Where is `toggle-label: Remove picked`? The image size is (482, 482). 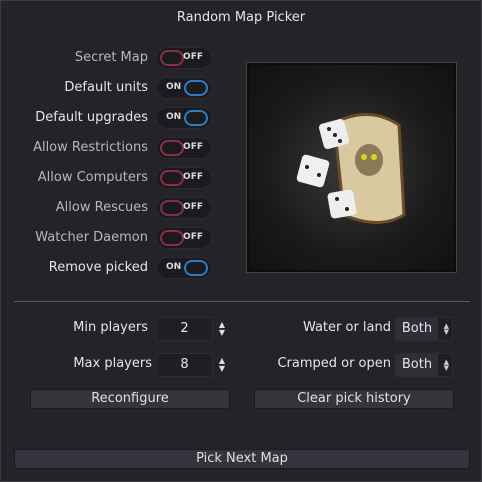 toggle-label: Remove picked is located at coordinates (98, 267).